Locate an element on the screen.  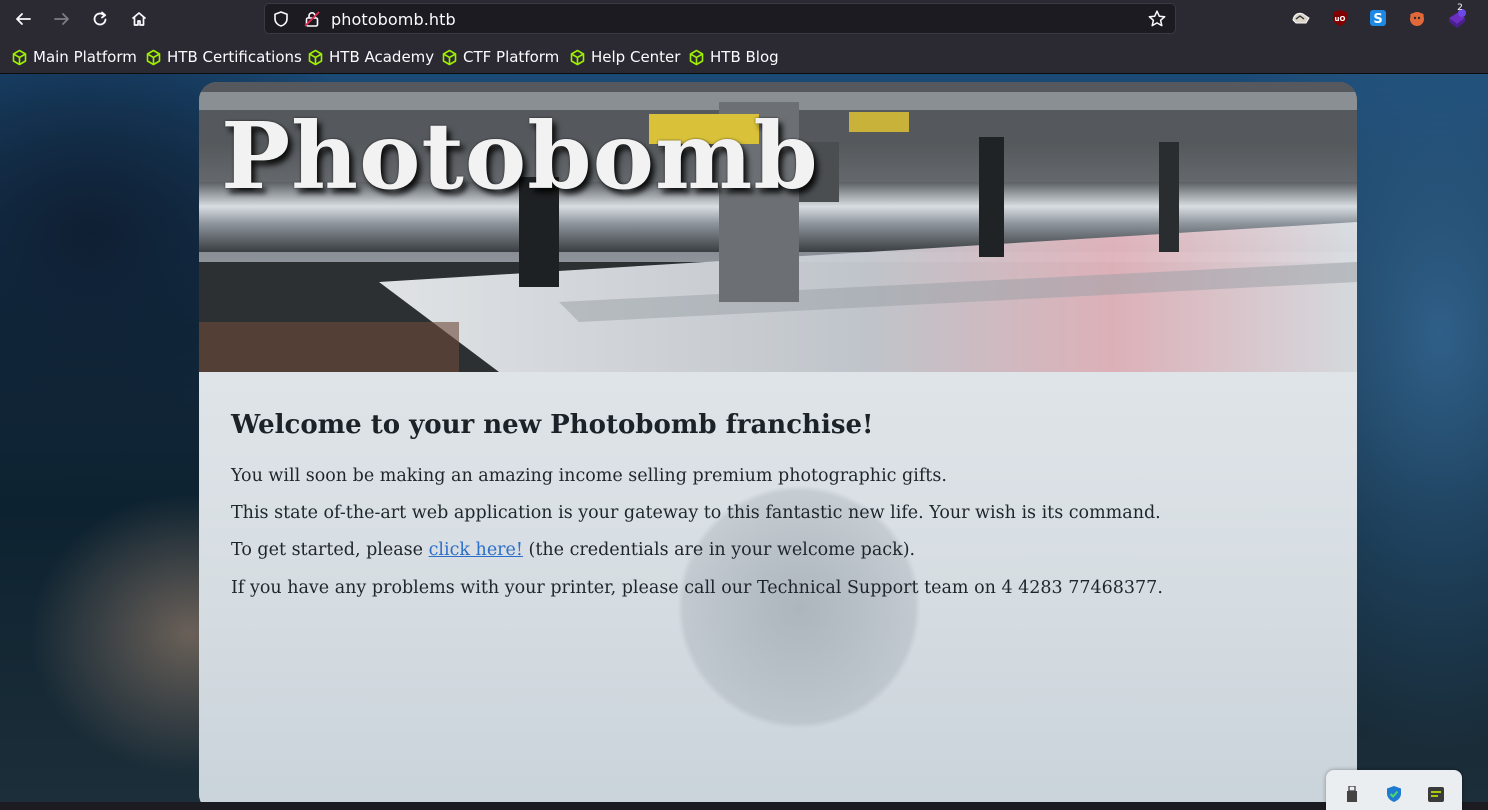
bookmark-label: HTB Certifications is located at coordinates (234, 57).